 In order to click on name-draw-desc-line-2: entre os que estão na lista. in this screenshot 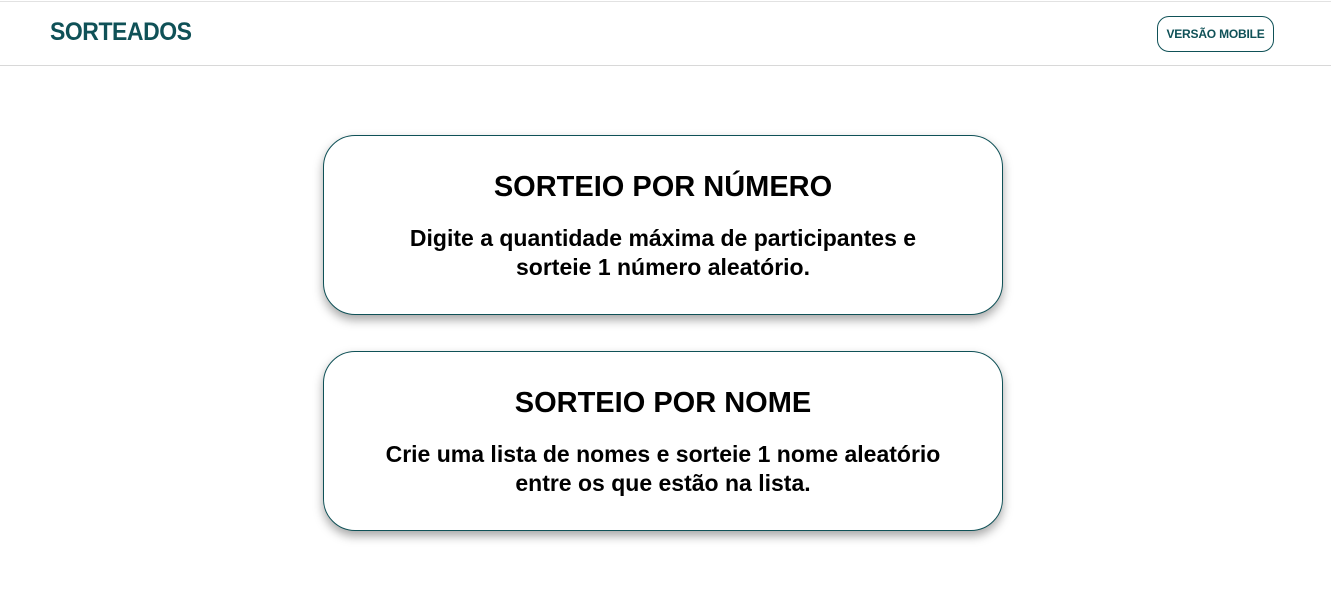, I will do `click(663, 483)`.